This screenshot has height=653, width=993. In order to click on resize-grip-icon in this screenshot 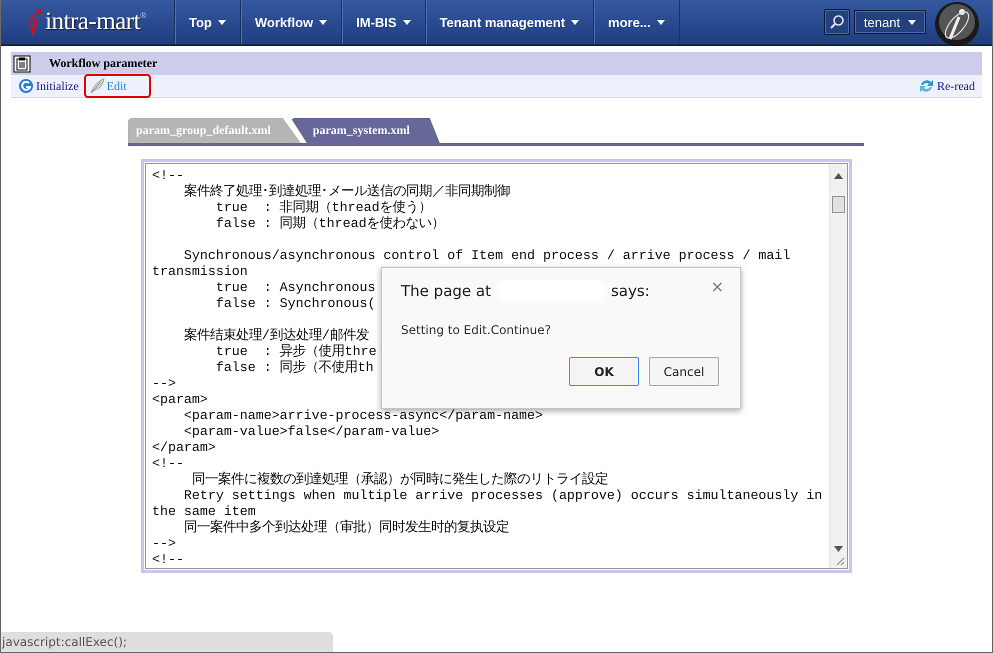, I will do `click(840, 561)`.